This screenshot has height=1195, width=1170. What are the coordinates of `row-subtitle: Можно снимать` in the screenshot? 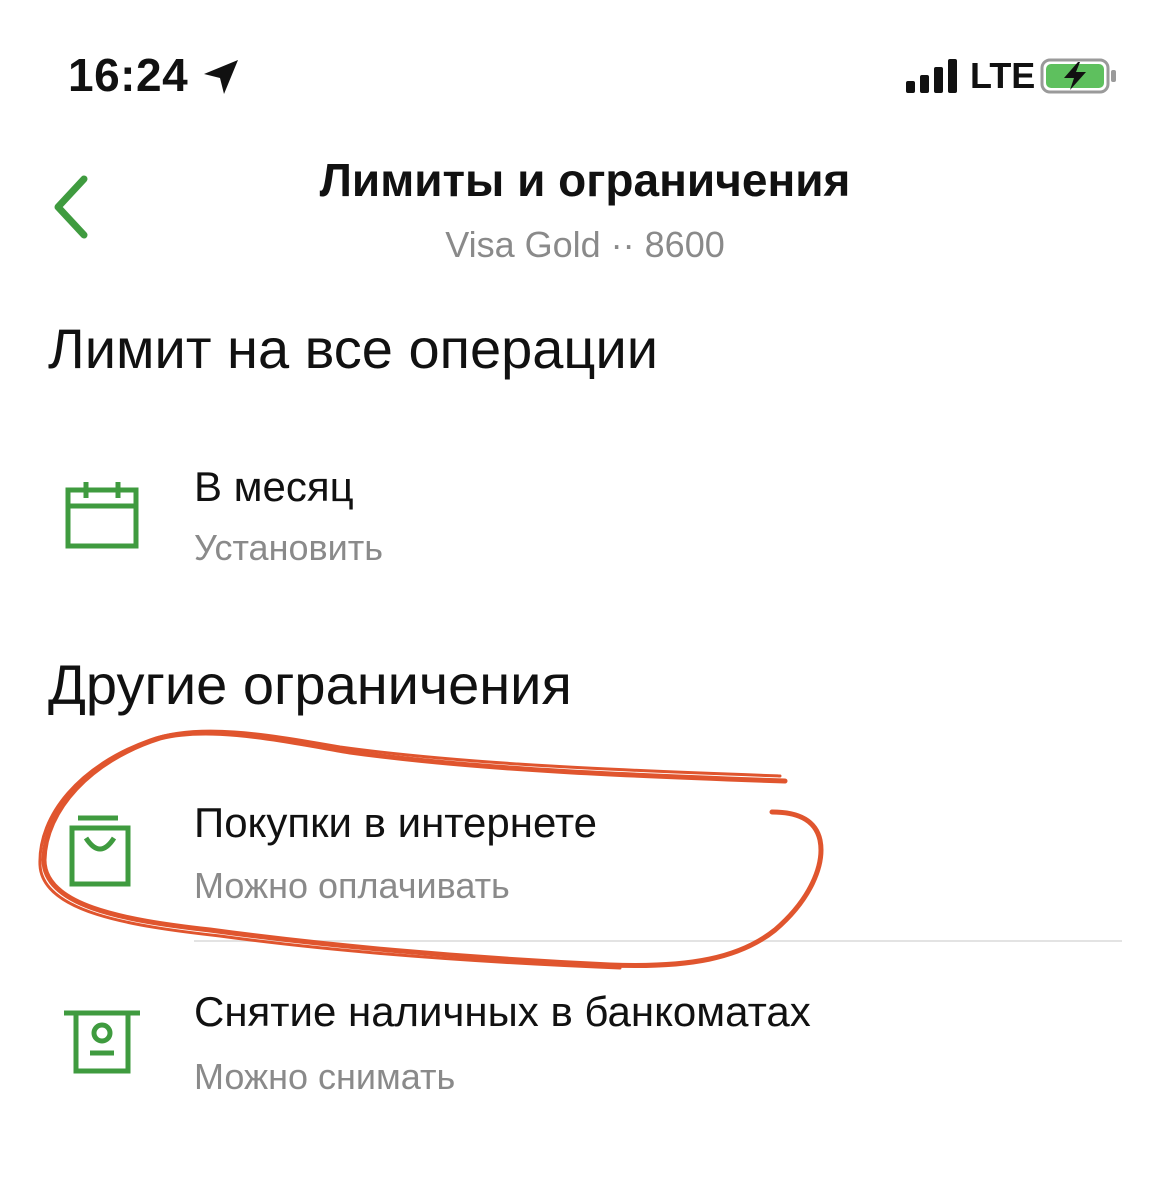 It's located at (325, 1076).